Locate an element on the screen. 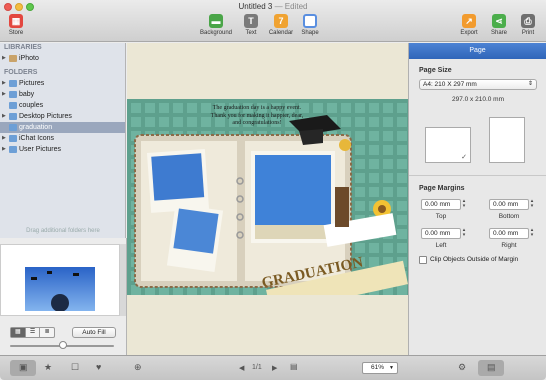 This screenshot has height=380, width=546. clip-objects-label: Clip Objects Outside of Margin is located at coordinates (474, 259).